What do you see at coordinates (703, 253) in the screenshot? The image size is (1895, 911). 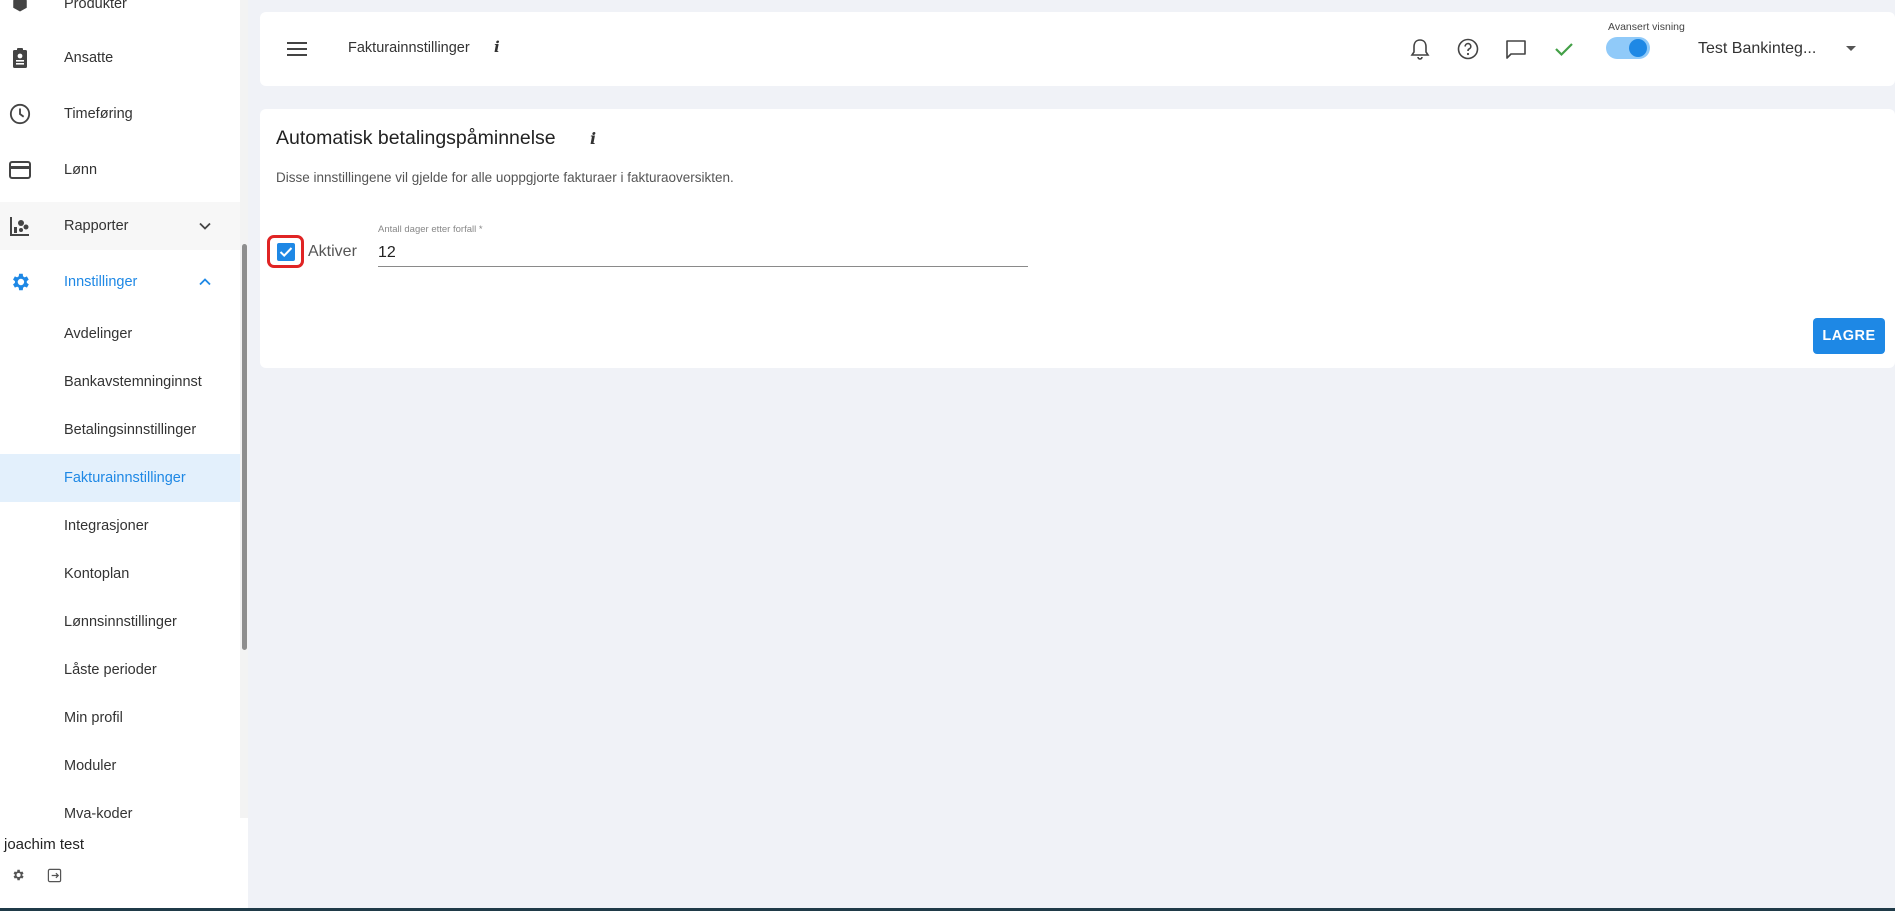 I see `days-after-due-input` at bounding box center [703, 253].